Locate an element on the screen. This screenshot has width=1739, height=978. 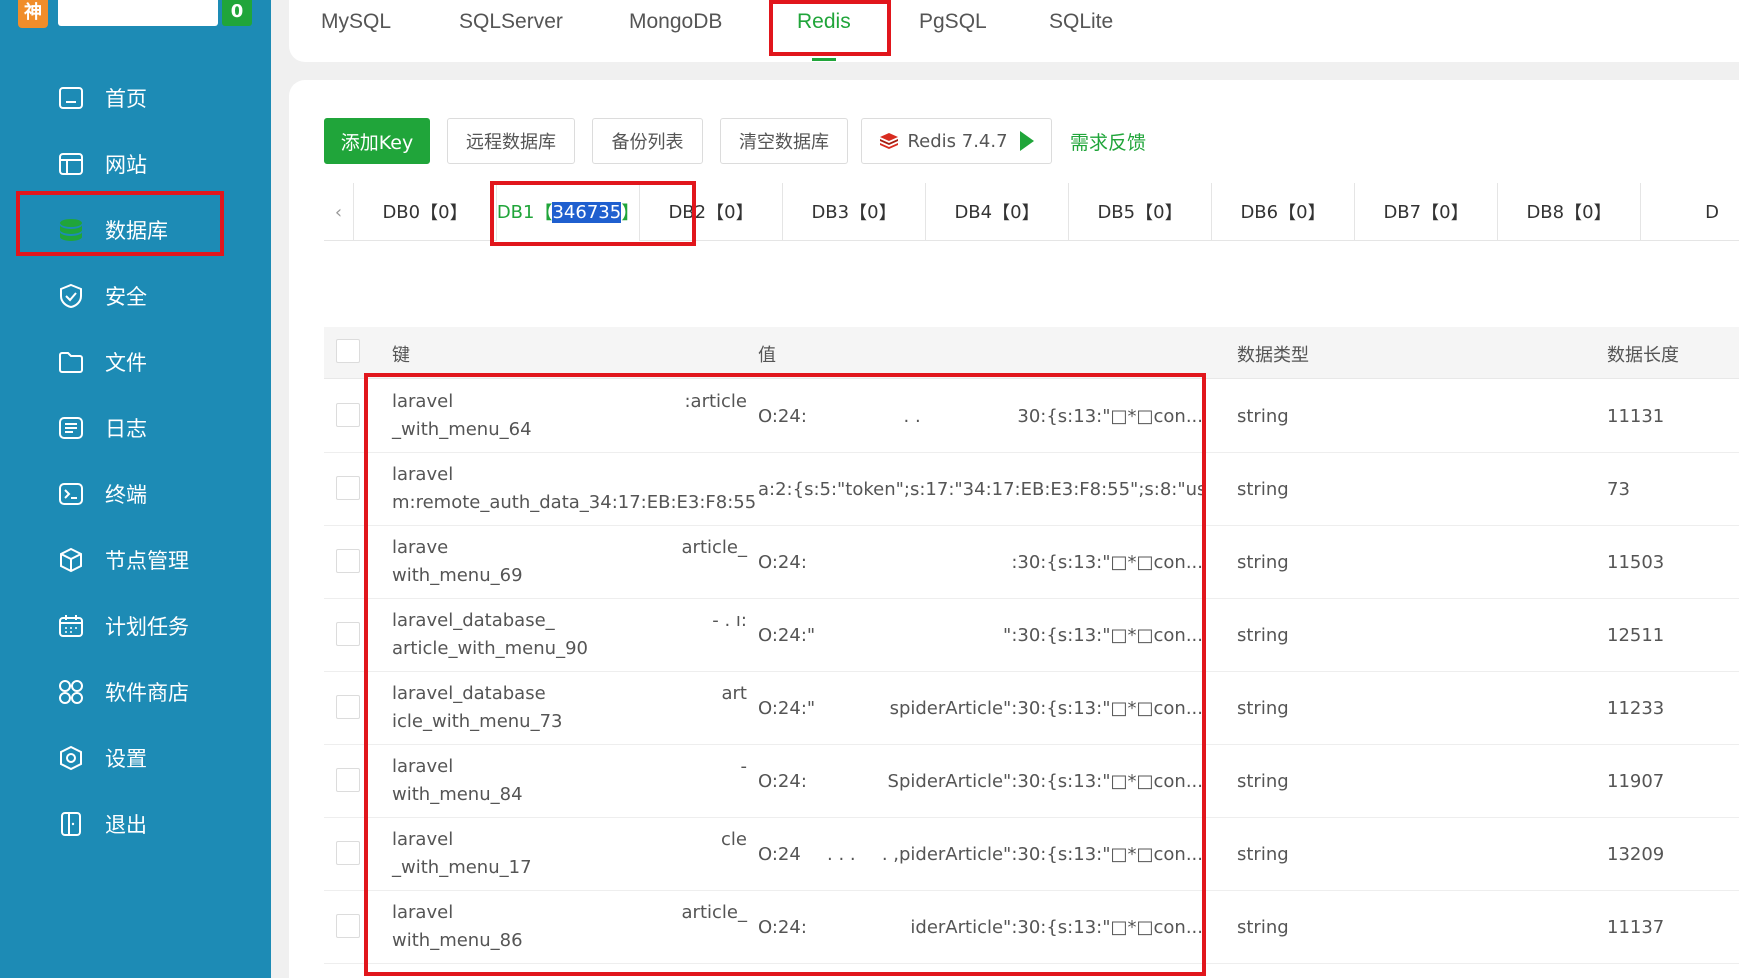
db-tab-1: DB1 【346735】 is located at coordinates (568, 212).